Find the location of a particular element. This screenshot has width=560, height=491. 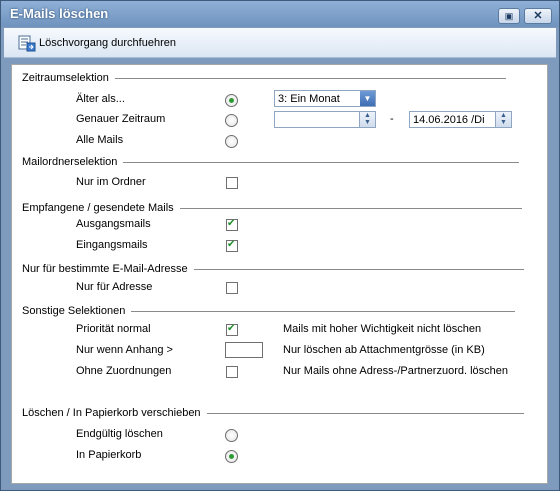

restore-button: ▣ is located at coordinates (509, 16).